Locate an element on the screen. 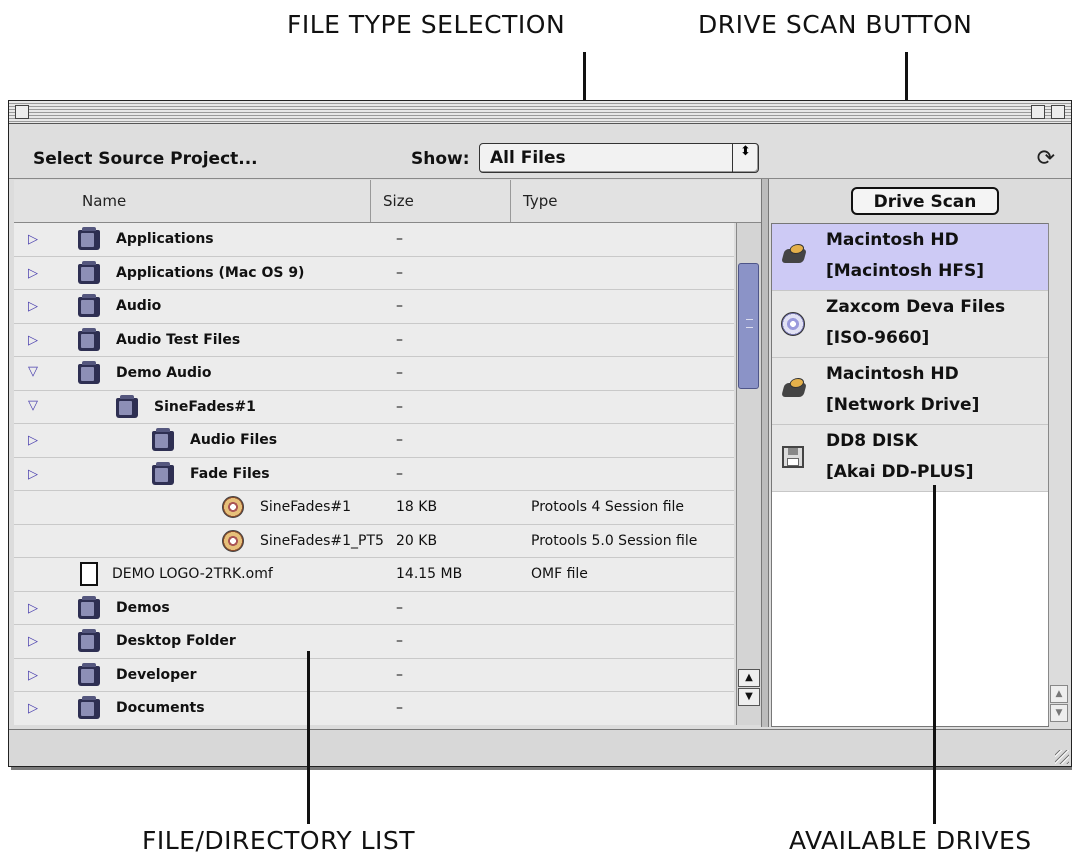  file-list-row: ▷ Audio – is located at coordinates (374, 307).